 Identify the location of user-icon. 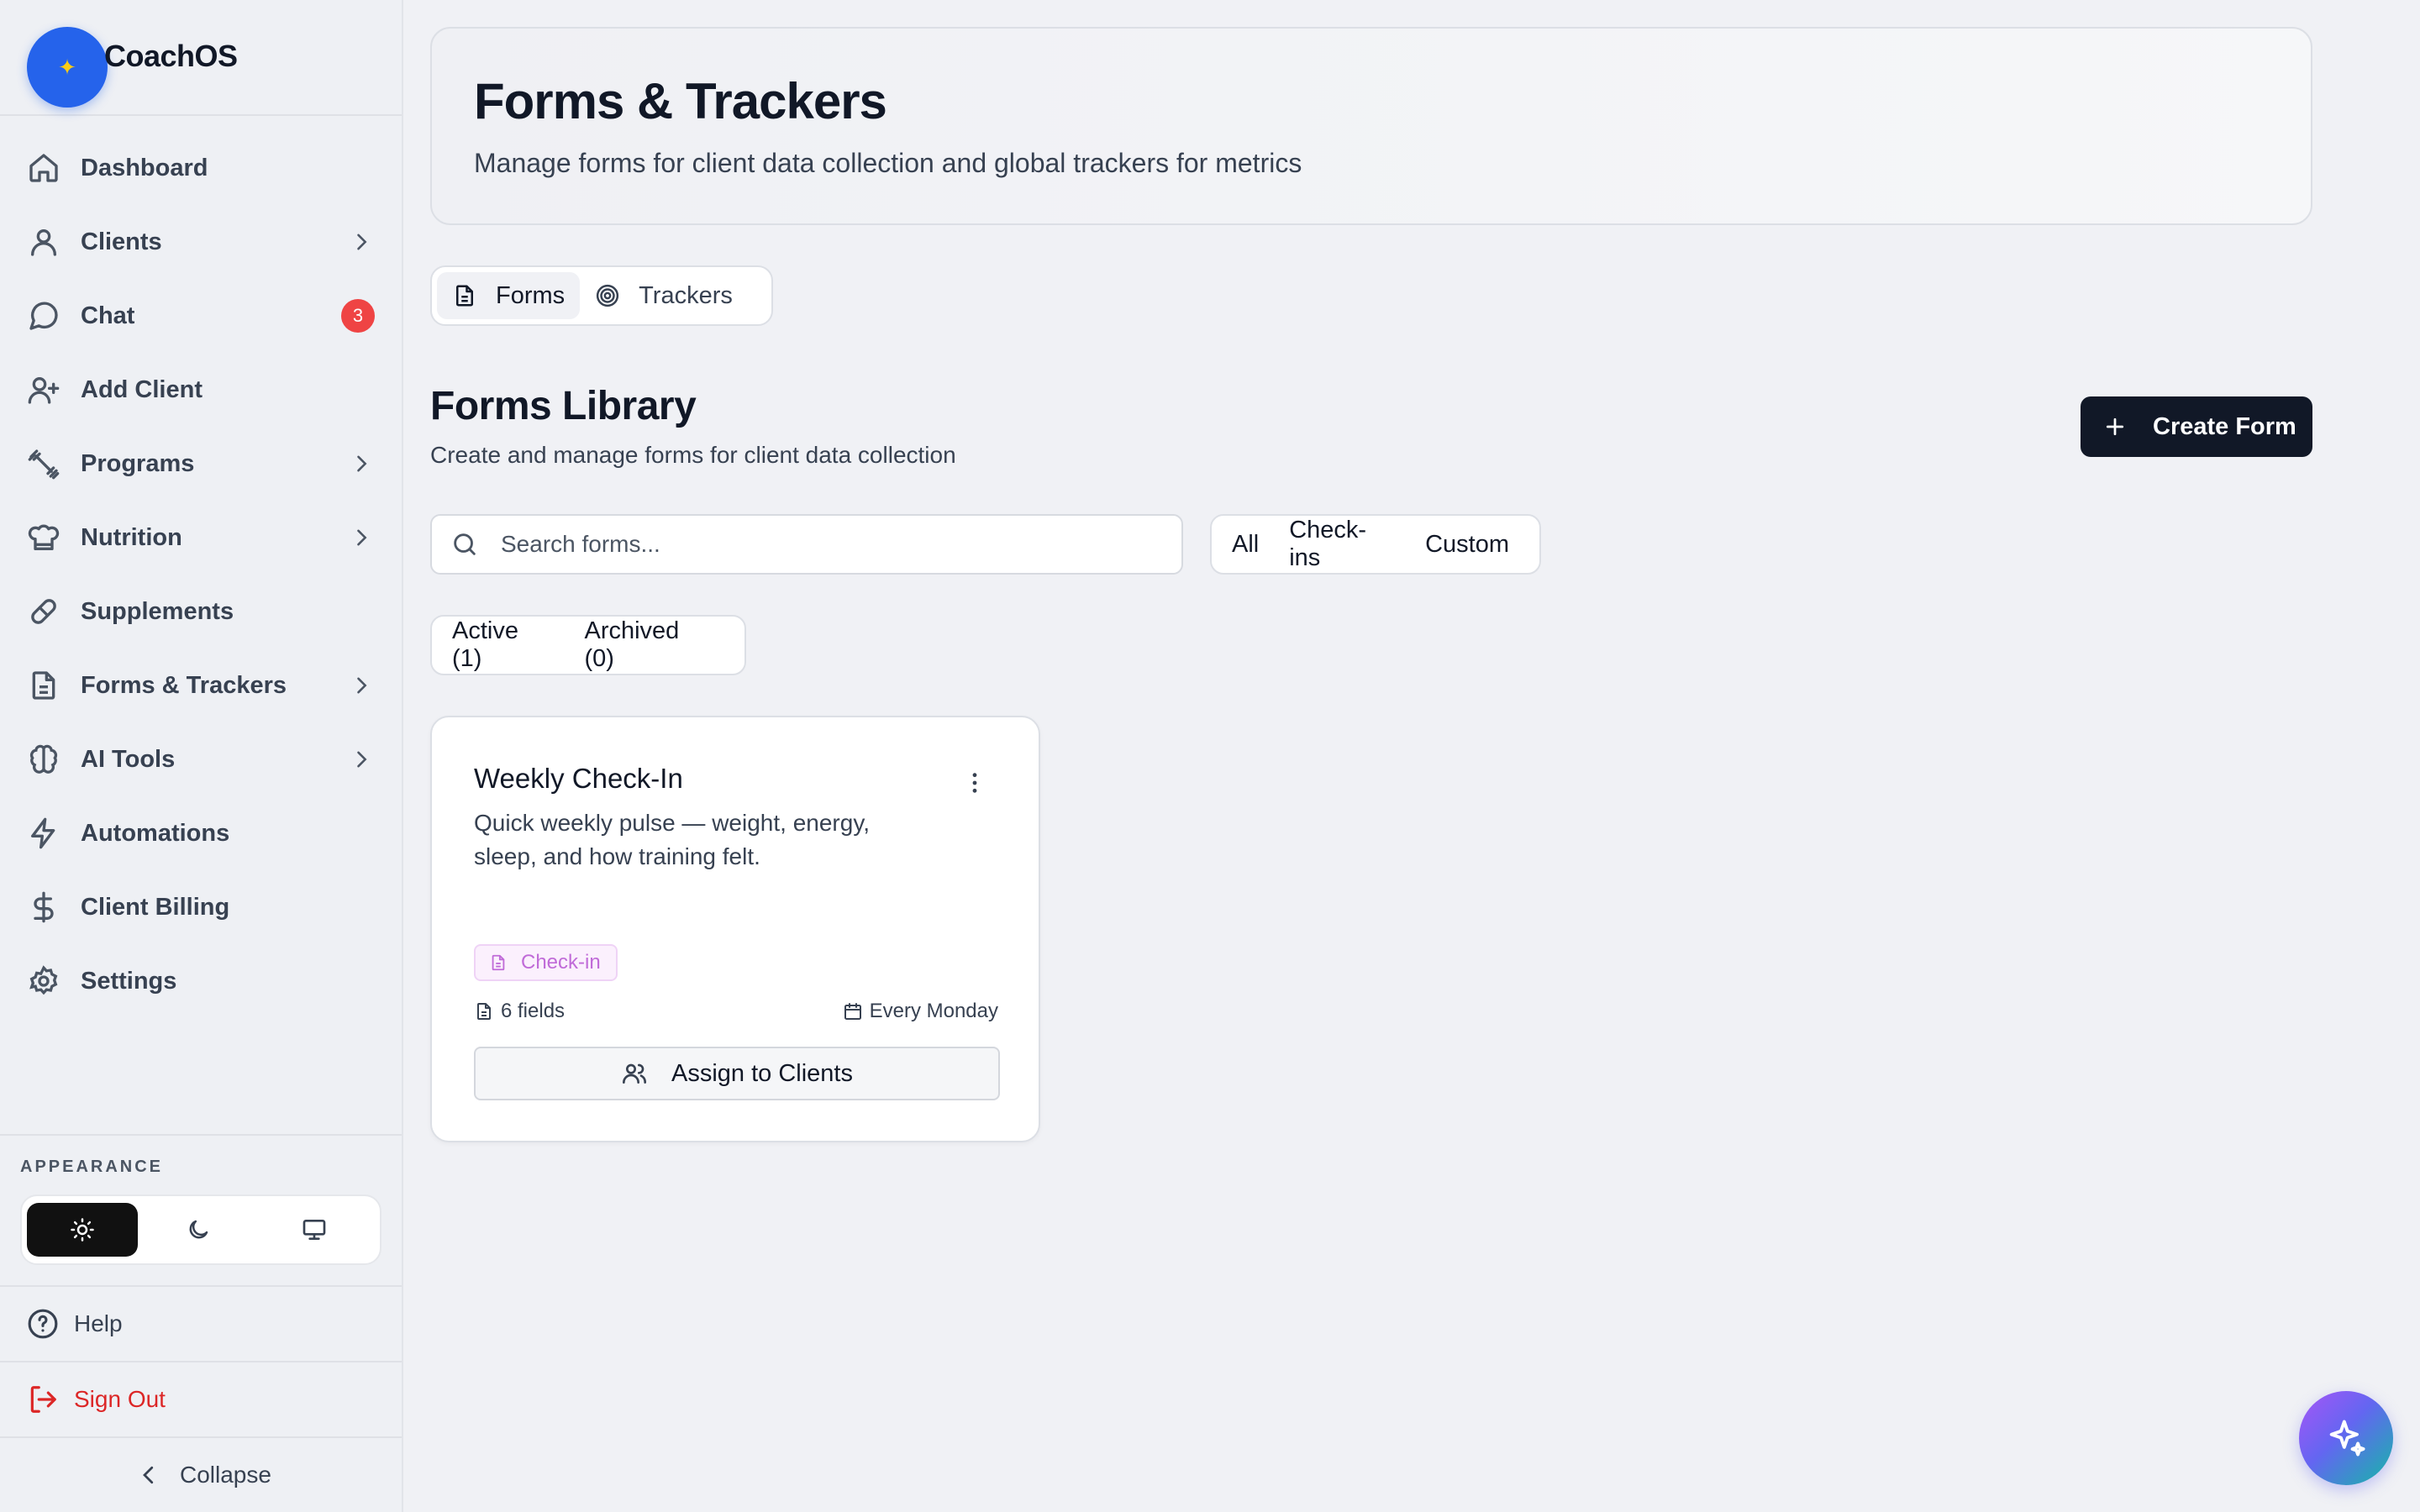
(43, 242).